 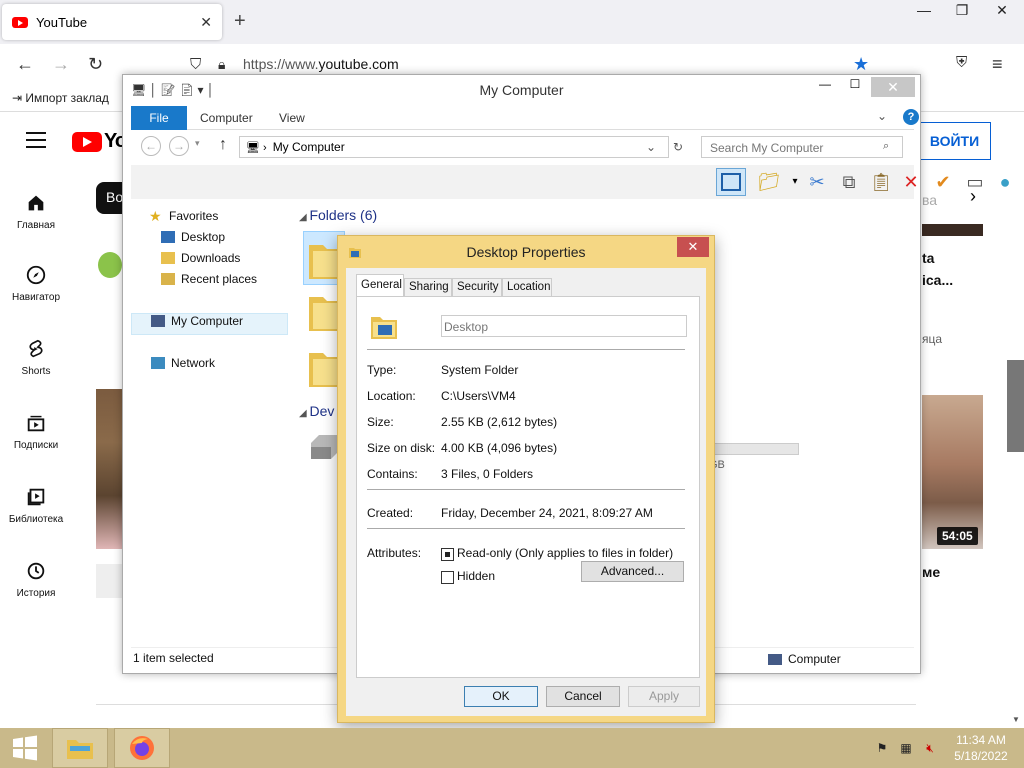 What do you see at coordinates (110, 265) in the screenshot?
I see `channel-avatar` at bounding box center [110, 265].